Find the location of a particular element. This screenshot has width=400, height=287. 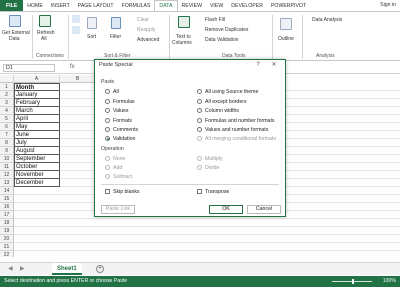

paste-option-formulas: Formulas is located at coordinates (120, 101).